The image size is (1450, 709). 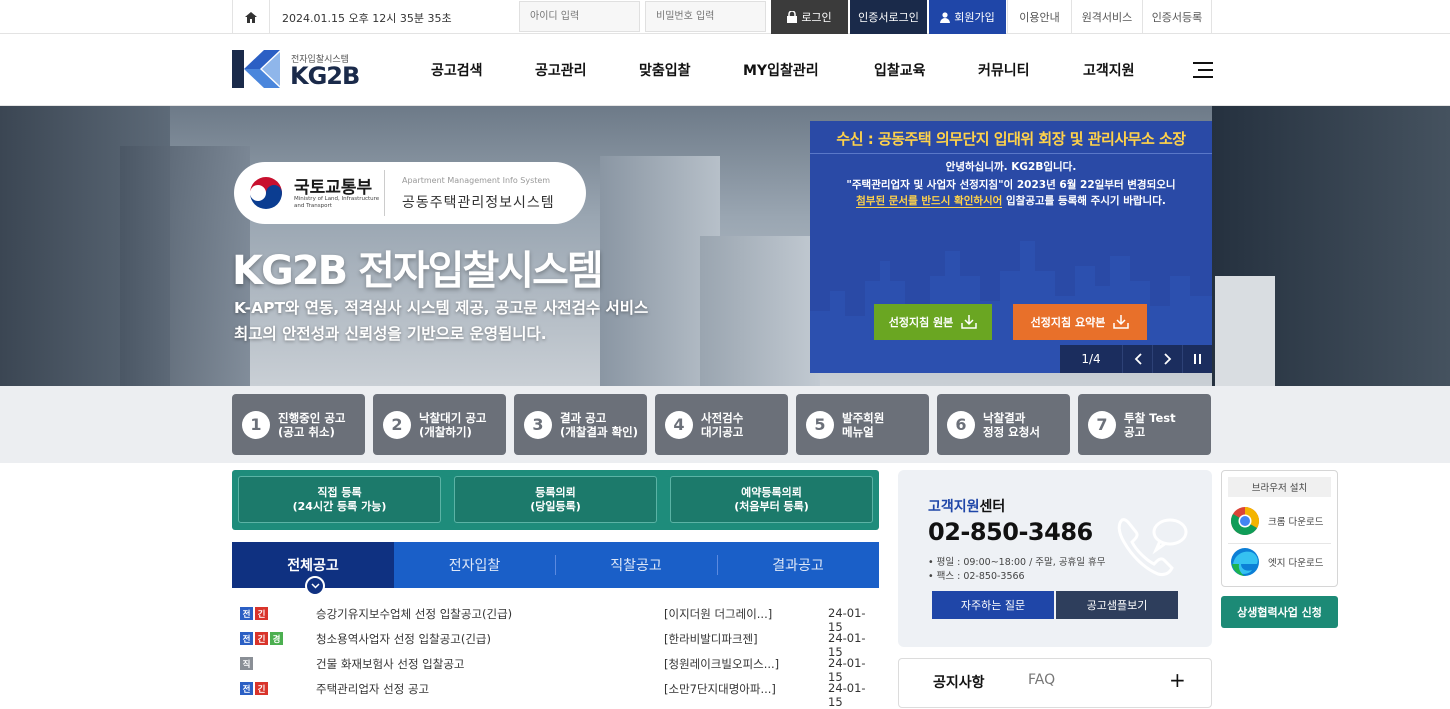 What do you see at coordinates (1109, 70) in the screenshot?
I see `nav-support: 고객지원` at bounding box center [1109, 70].